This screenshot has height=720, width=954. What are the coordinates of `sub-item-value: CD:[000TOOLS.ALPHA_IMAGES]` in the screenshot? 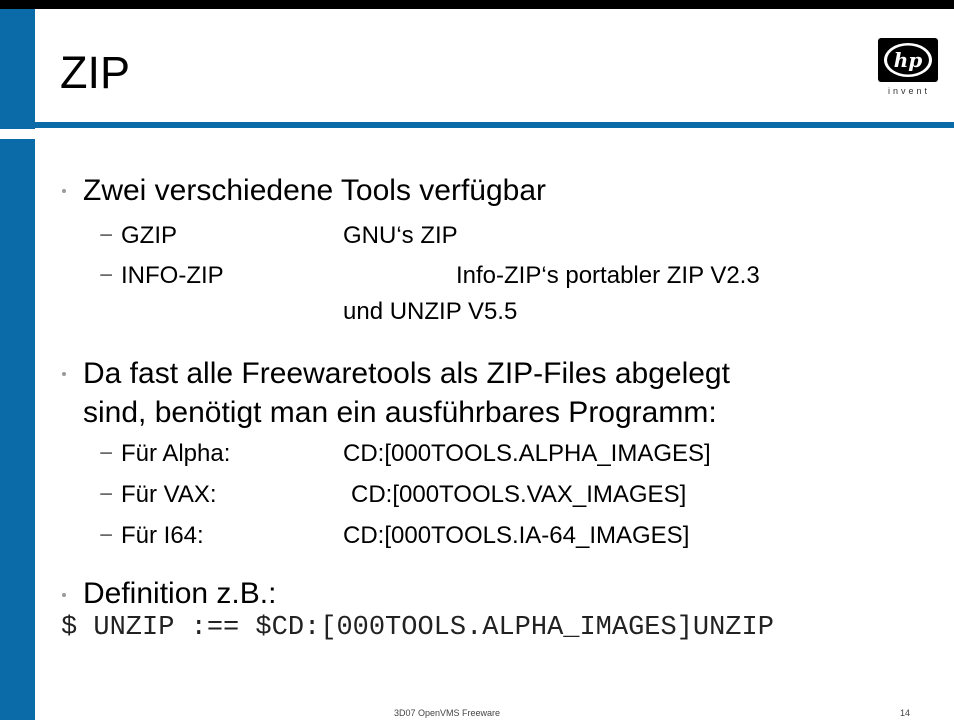 It's located at (527, 453).